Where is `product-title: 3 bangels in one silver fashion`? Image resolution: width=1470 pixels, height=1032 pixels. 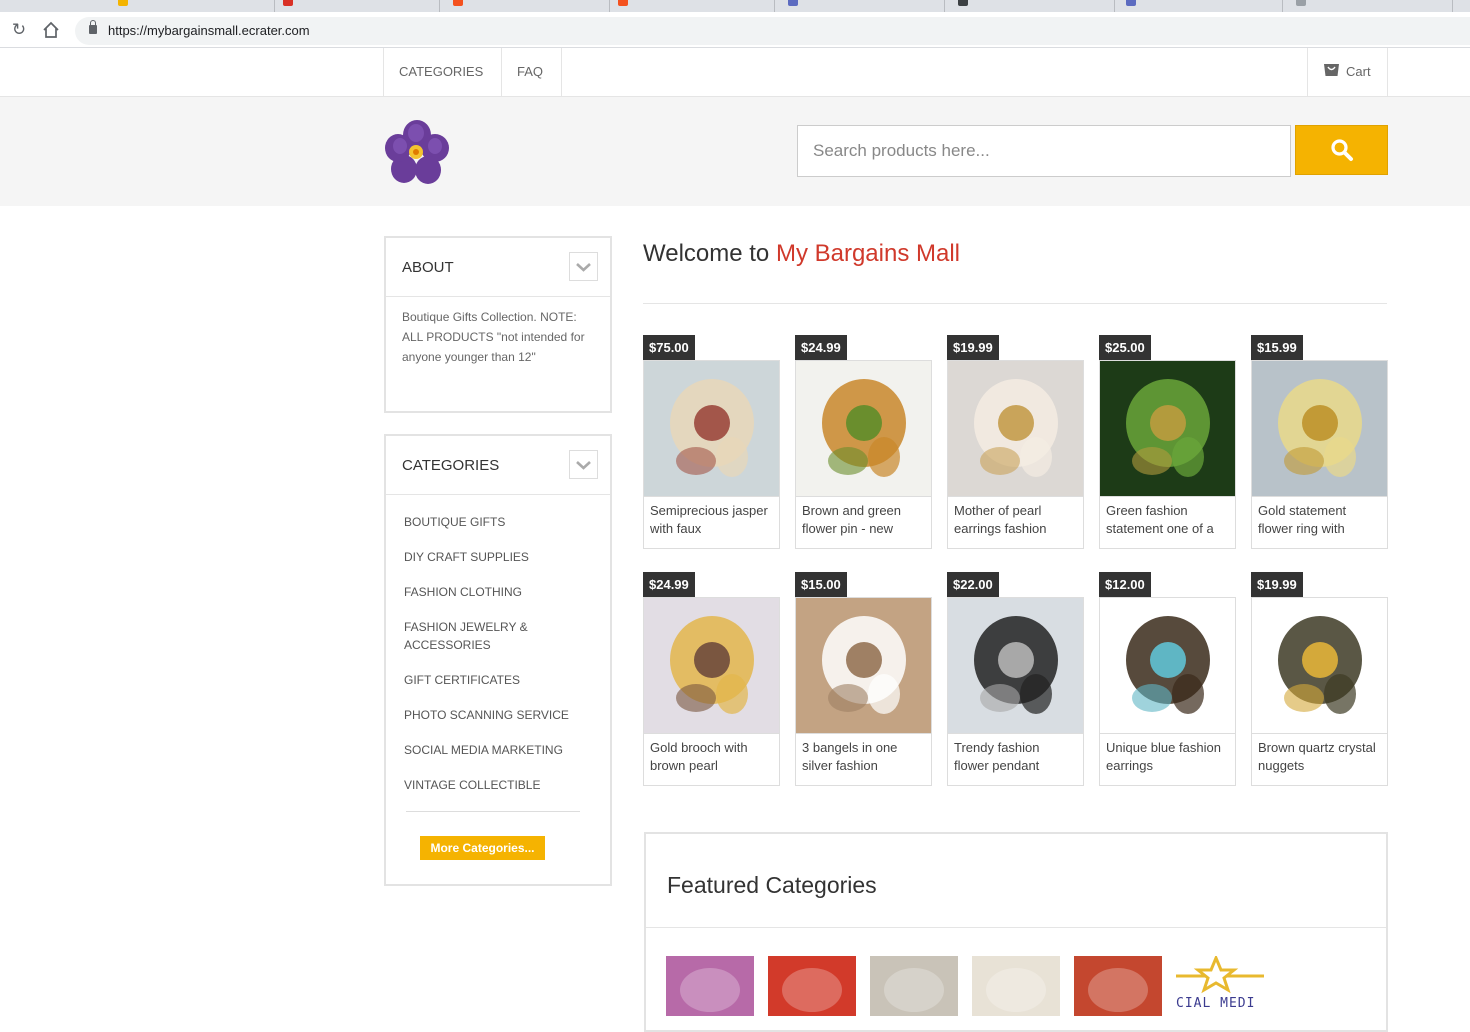 product-title: 3 bangels in one silver fashion is located at coordinates (863, 759).